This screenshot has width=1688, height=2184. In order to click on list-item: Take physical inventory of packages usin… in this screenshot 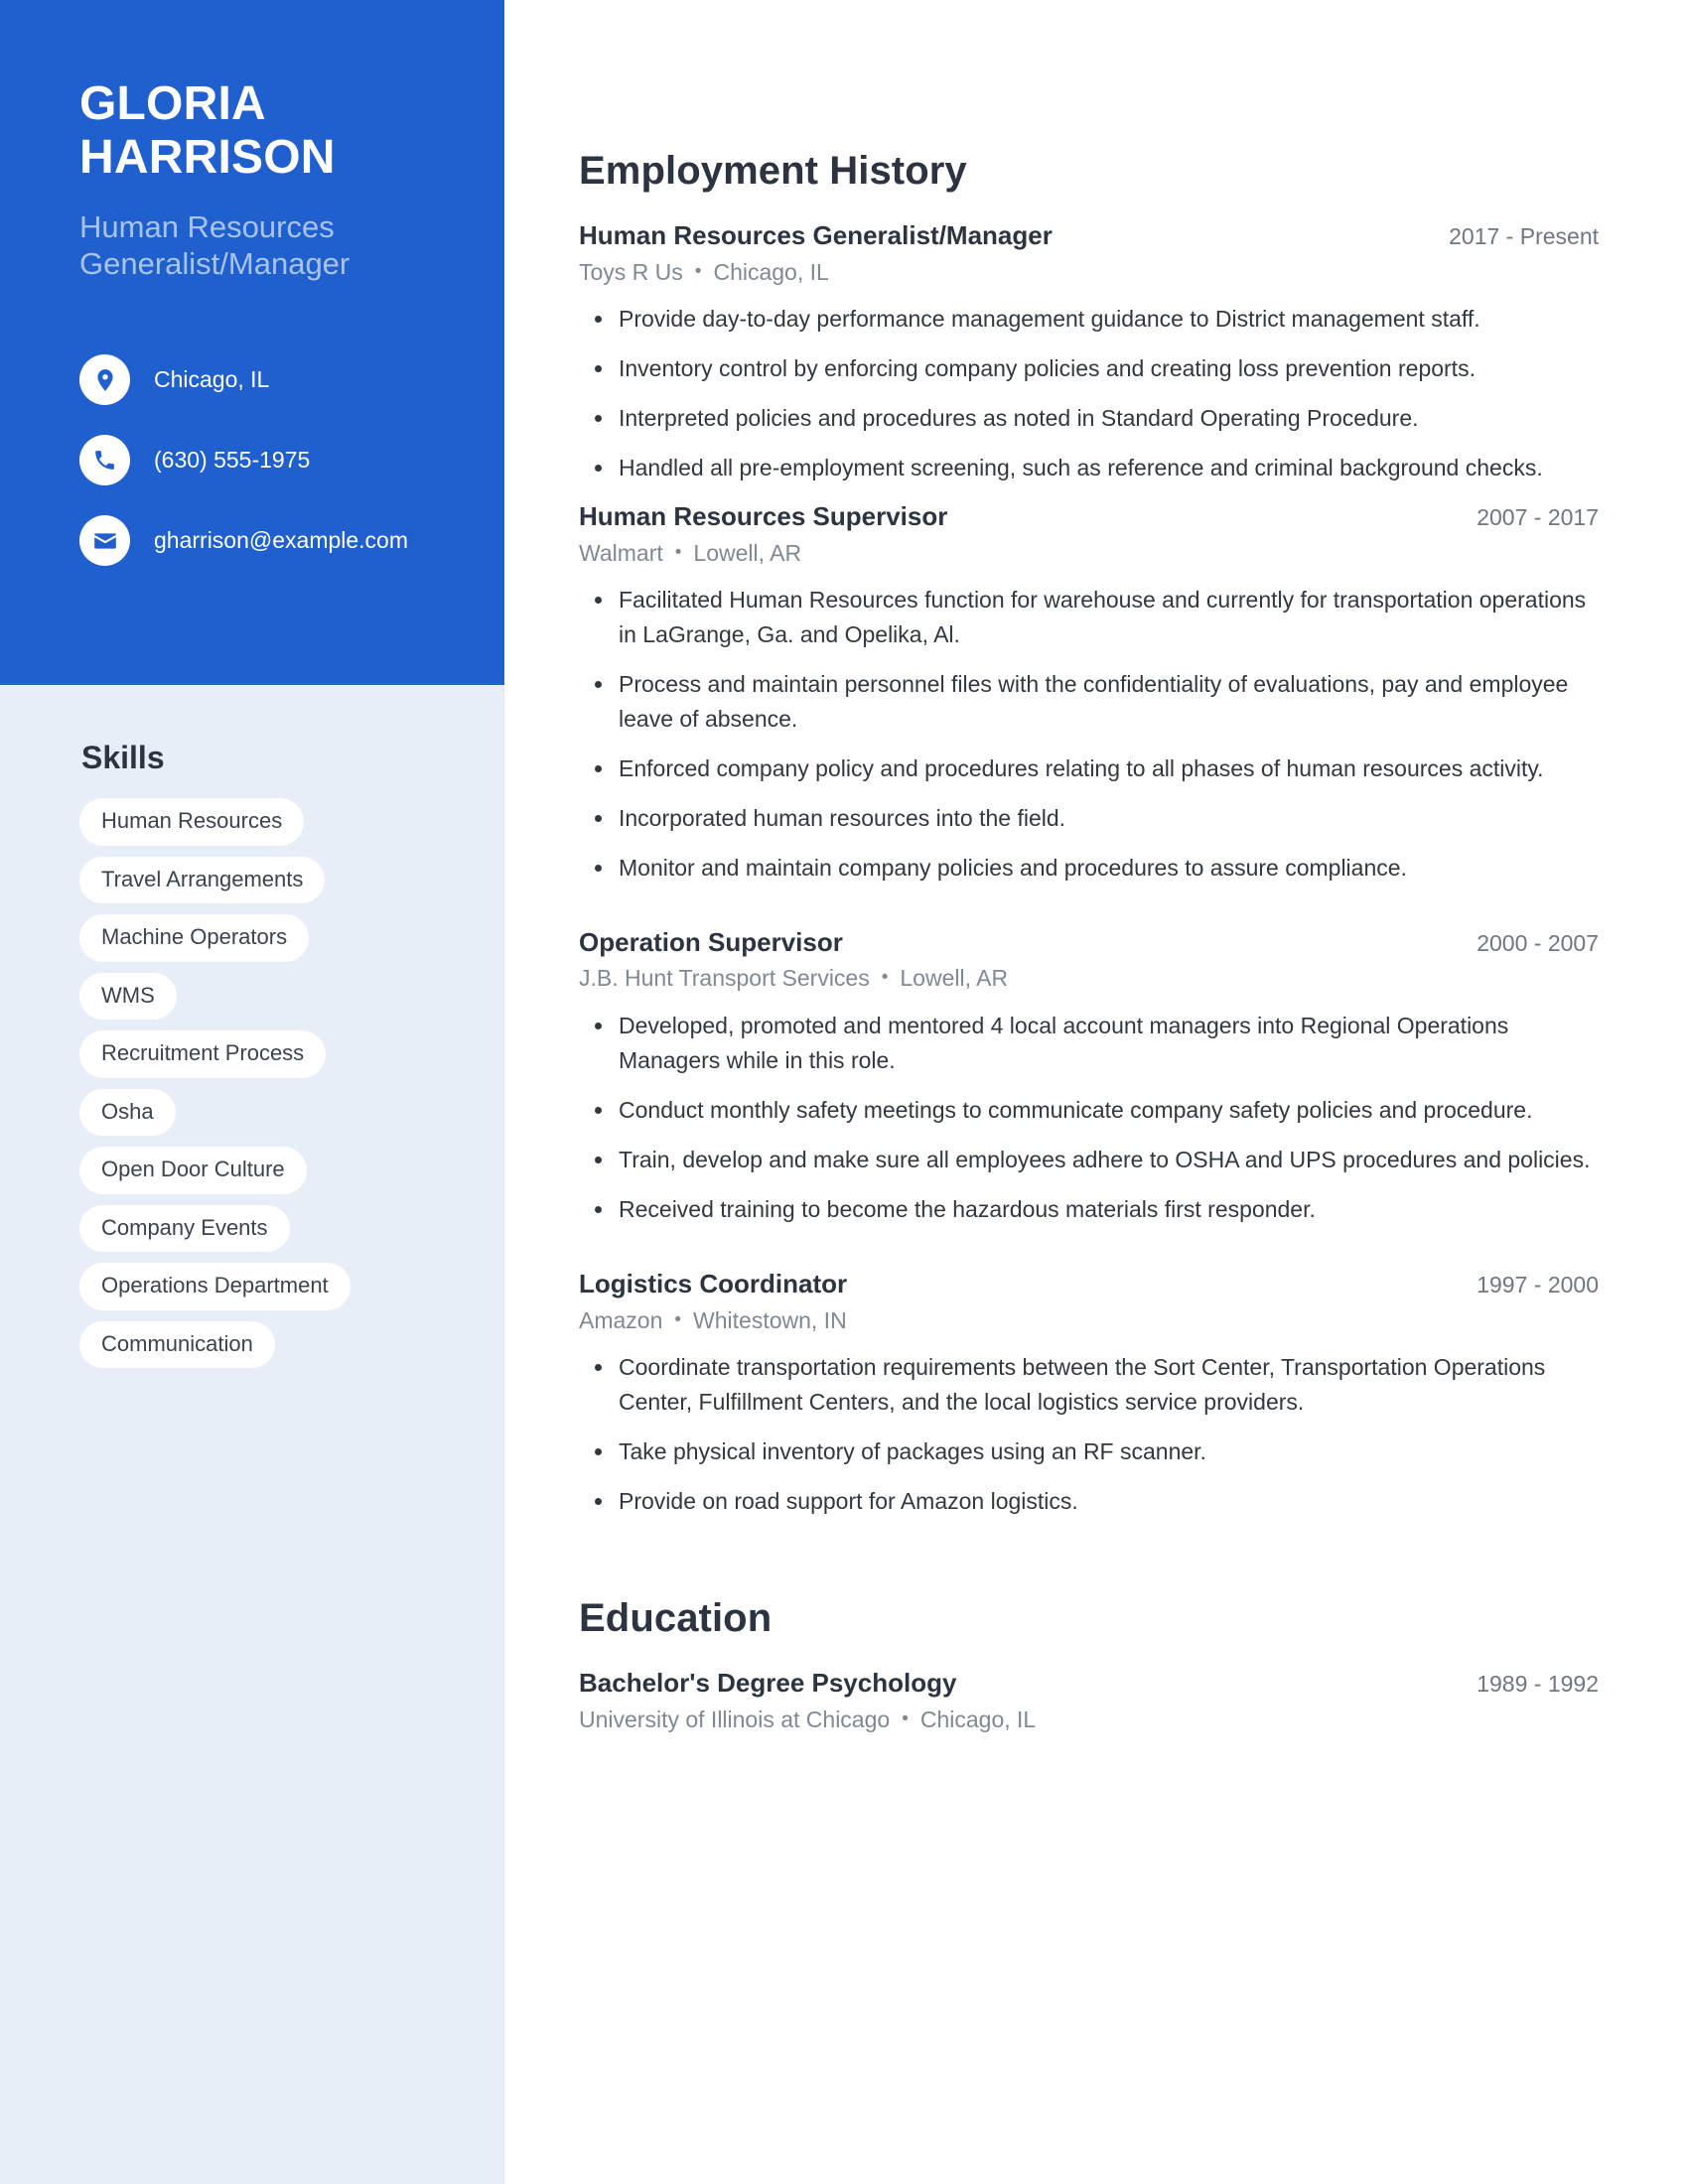, I will do `click(1089, 1451)`.